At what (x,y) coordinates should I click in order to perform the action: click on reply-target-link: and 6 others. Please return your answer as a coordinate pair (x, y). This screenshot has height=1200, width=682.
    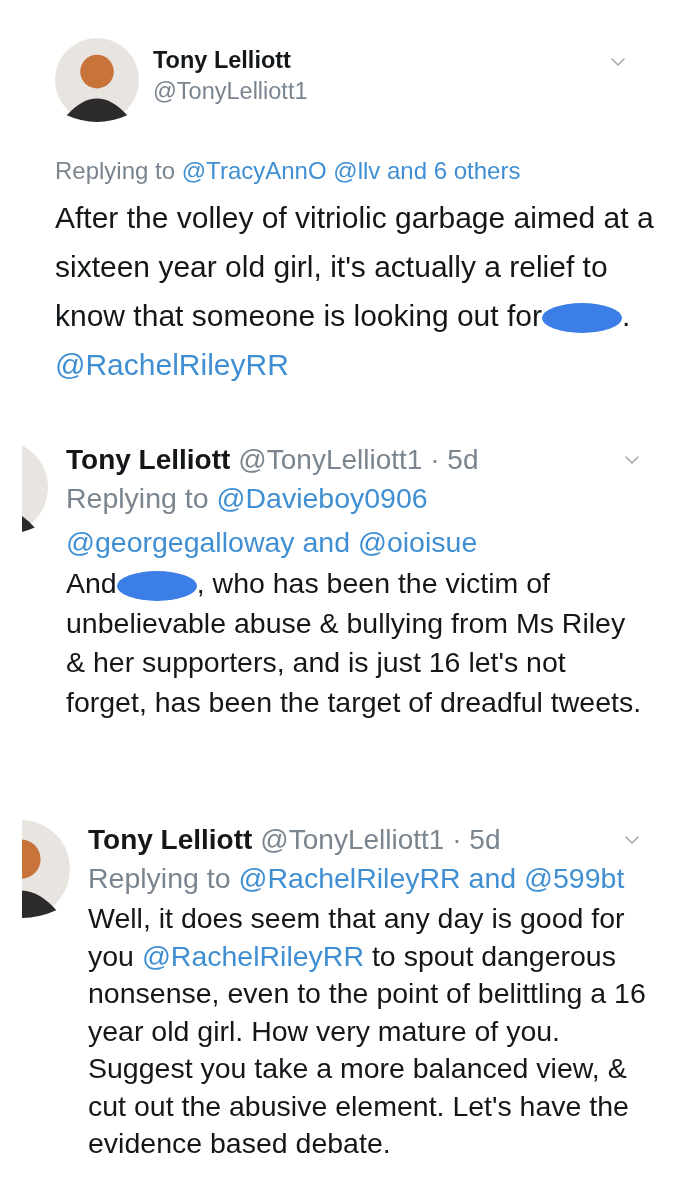
    Looking at the image, I should click on (453, 170).